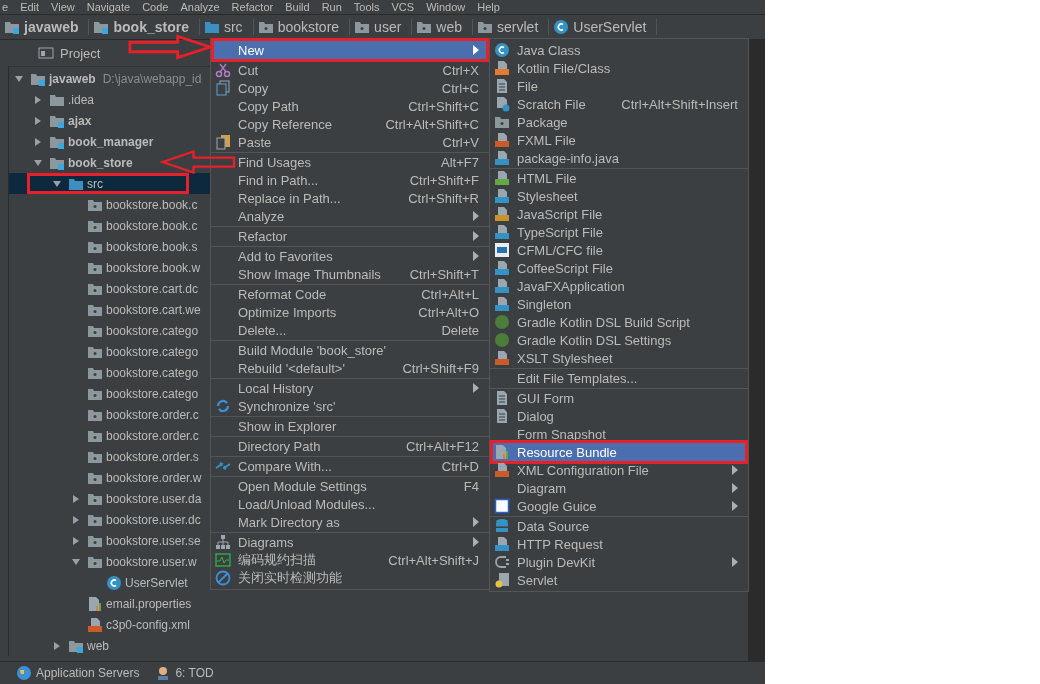 The height and width of the screenshot is (684, 1040). Describe the element at coordinates (450, 294) in the screenshot. I see `shortcut-label: Ctrl+Alt+L` at that location.